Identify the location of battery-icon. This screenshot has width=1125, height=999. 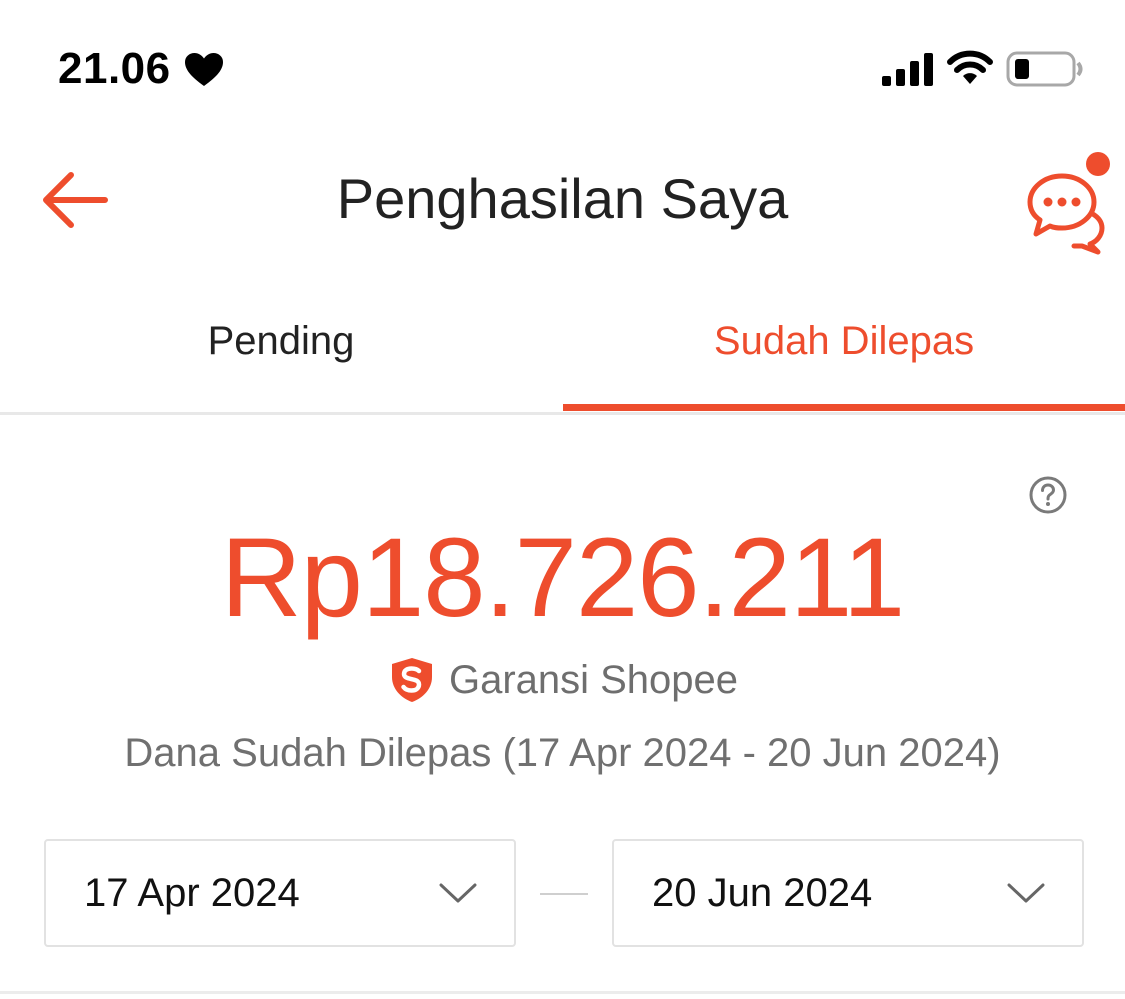
(1044, 69).